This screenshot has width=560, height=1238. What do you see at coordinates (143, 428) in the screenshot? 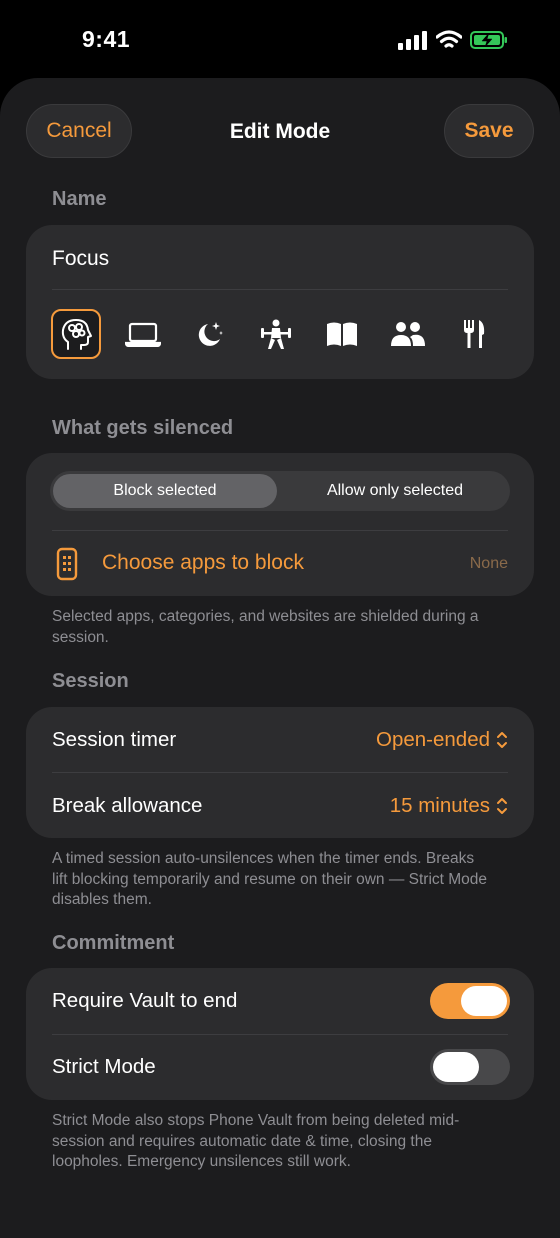
I see `silenced-section-label: What gets silenced` at bounding box center [143, 428].